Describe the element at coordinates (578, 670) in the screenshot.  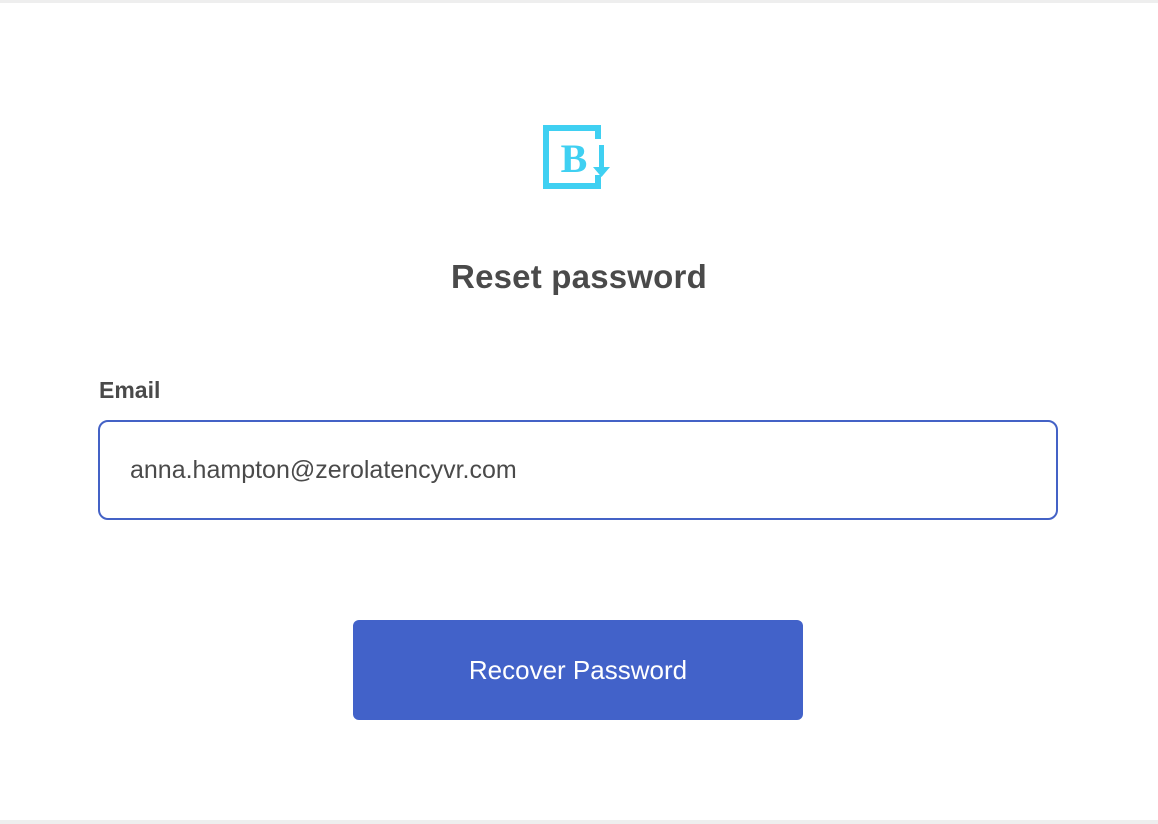
I see `recover-password-button: Recover Password` at that location.